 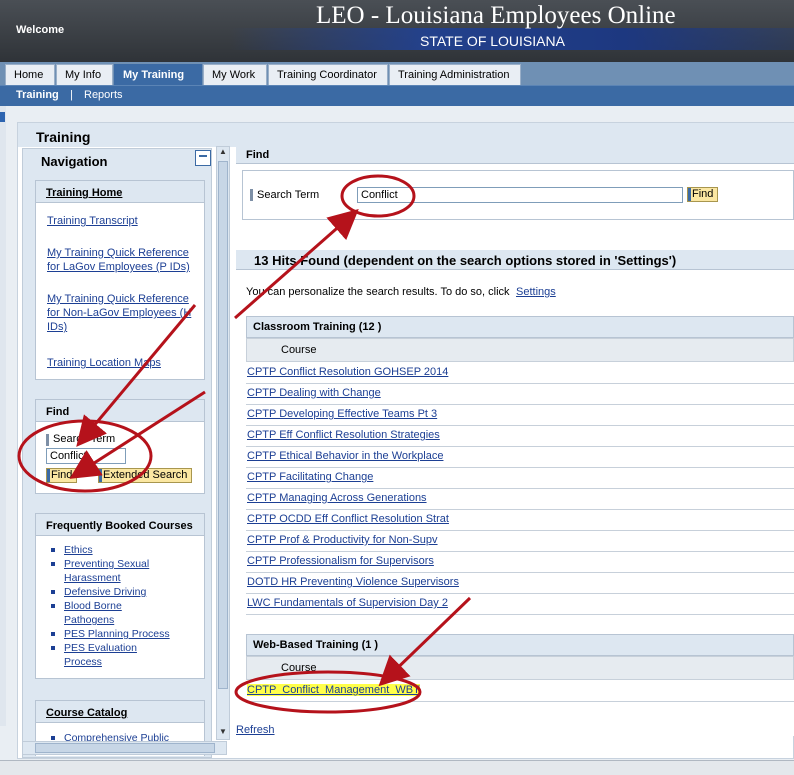 What do you see at coordinates (136, 375) in the screenshot?
I see `annotation-arrow-to-term` at bounding box center [136, 375].